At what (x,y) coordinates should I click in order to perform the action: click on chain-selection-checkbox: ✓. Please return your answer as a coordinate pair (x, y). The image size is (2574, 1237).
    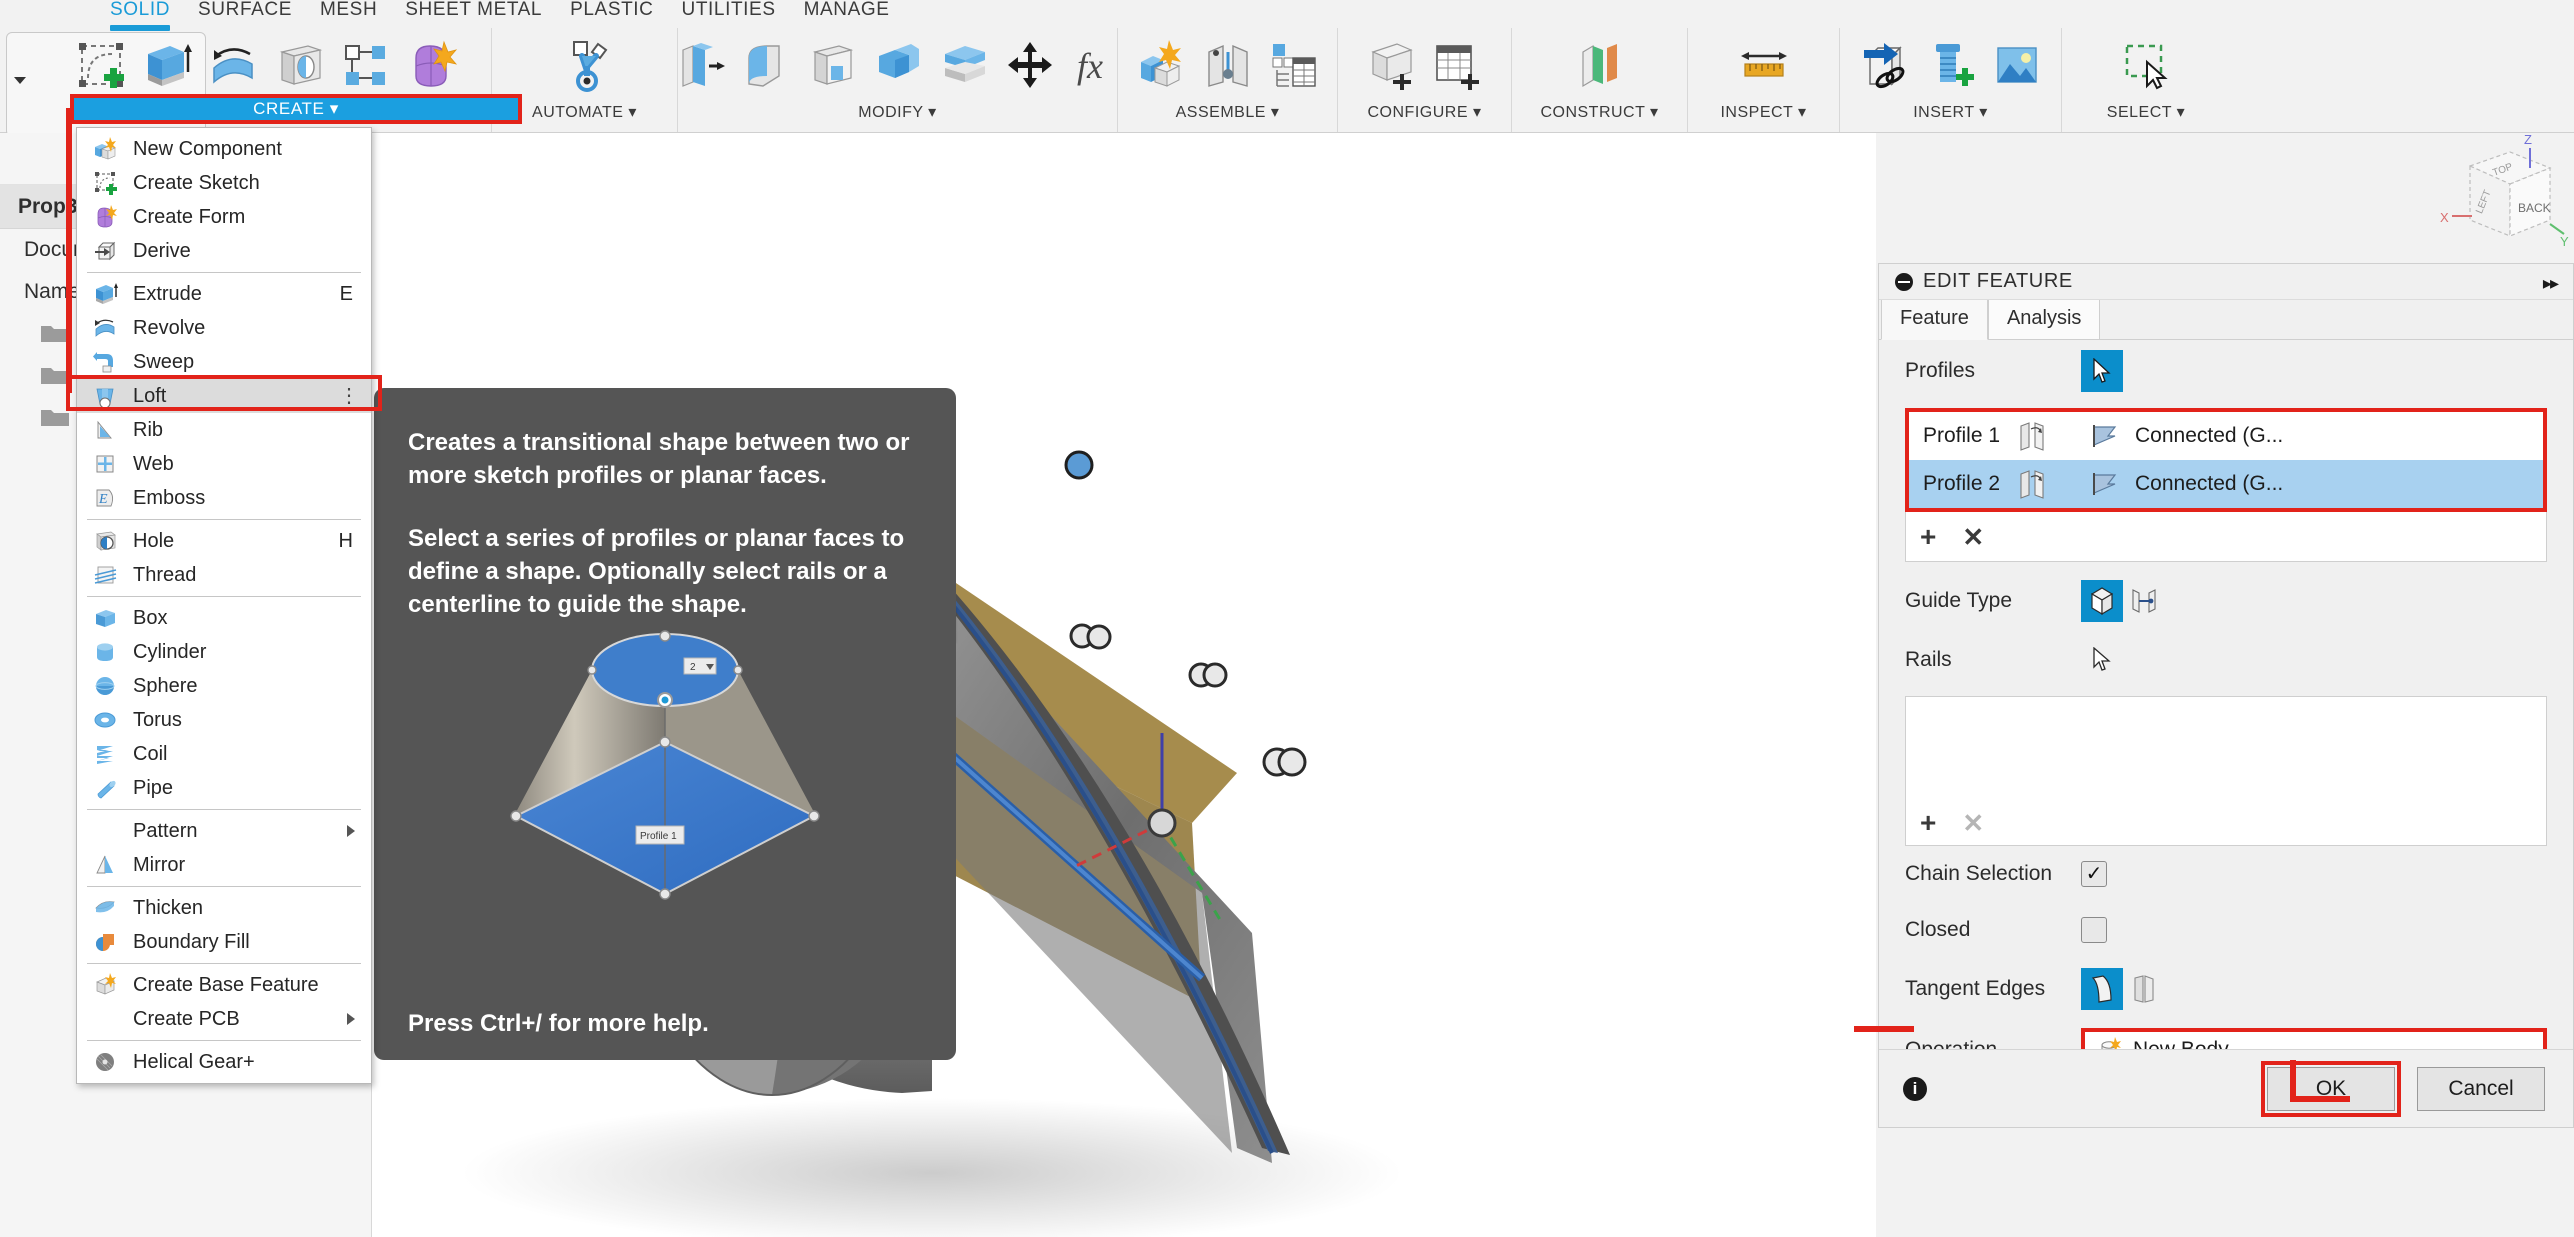
    Looking at the image, I should click on (2094, 874).